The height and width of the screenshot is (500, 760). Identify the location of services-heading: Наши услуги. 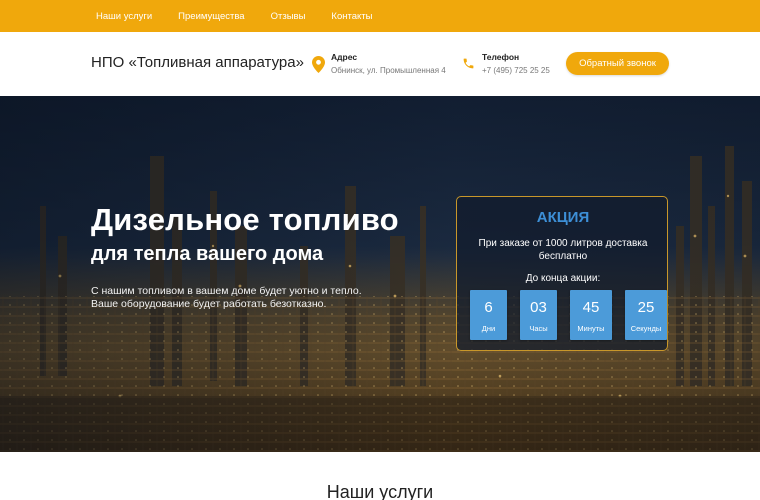
(380, 491).